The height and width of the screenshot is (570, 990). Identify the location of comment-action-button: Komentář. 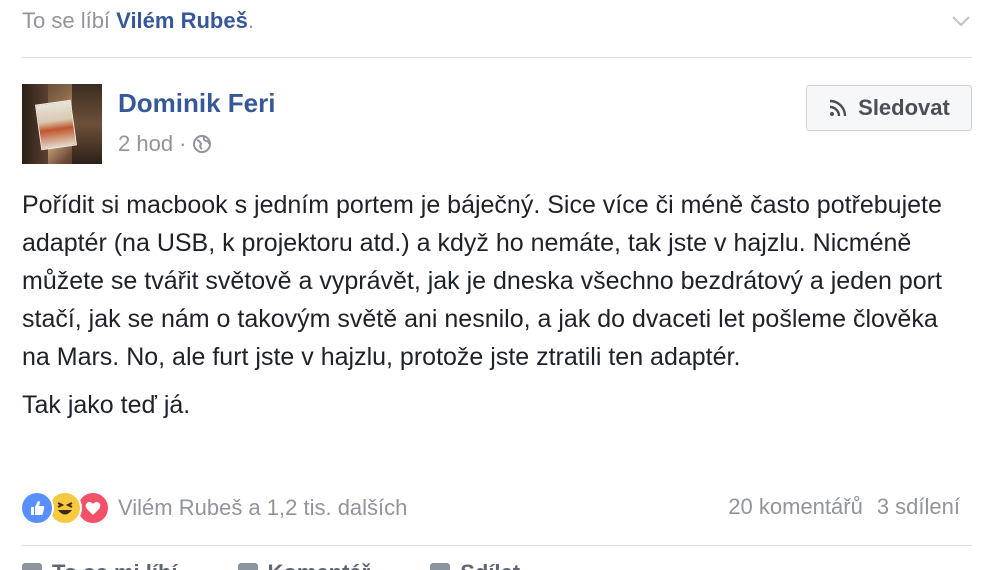
(304, 564).